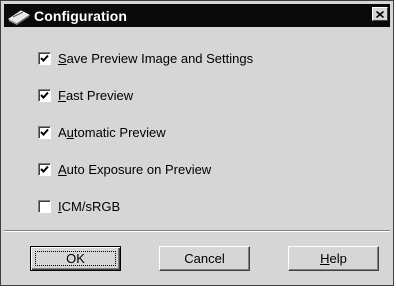  I want to click on help-button-label: Help, so click(333, 258).